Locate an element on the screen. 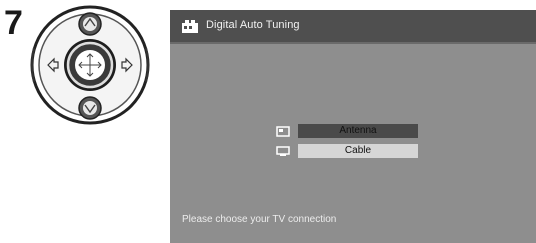  title-bar: Digital Auto Tuning is located at coordinates (353, 27).